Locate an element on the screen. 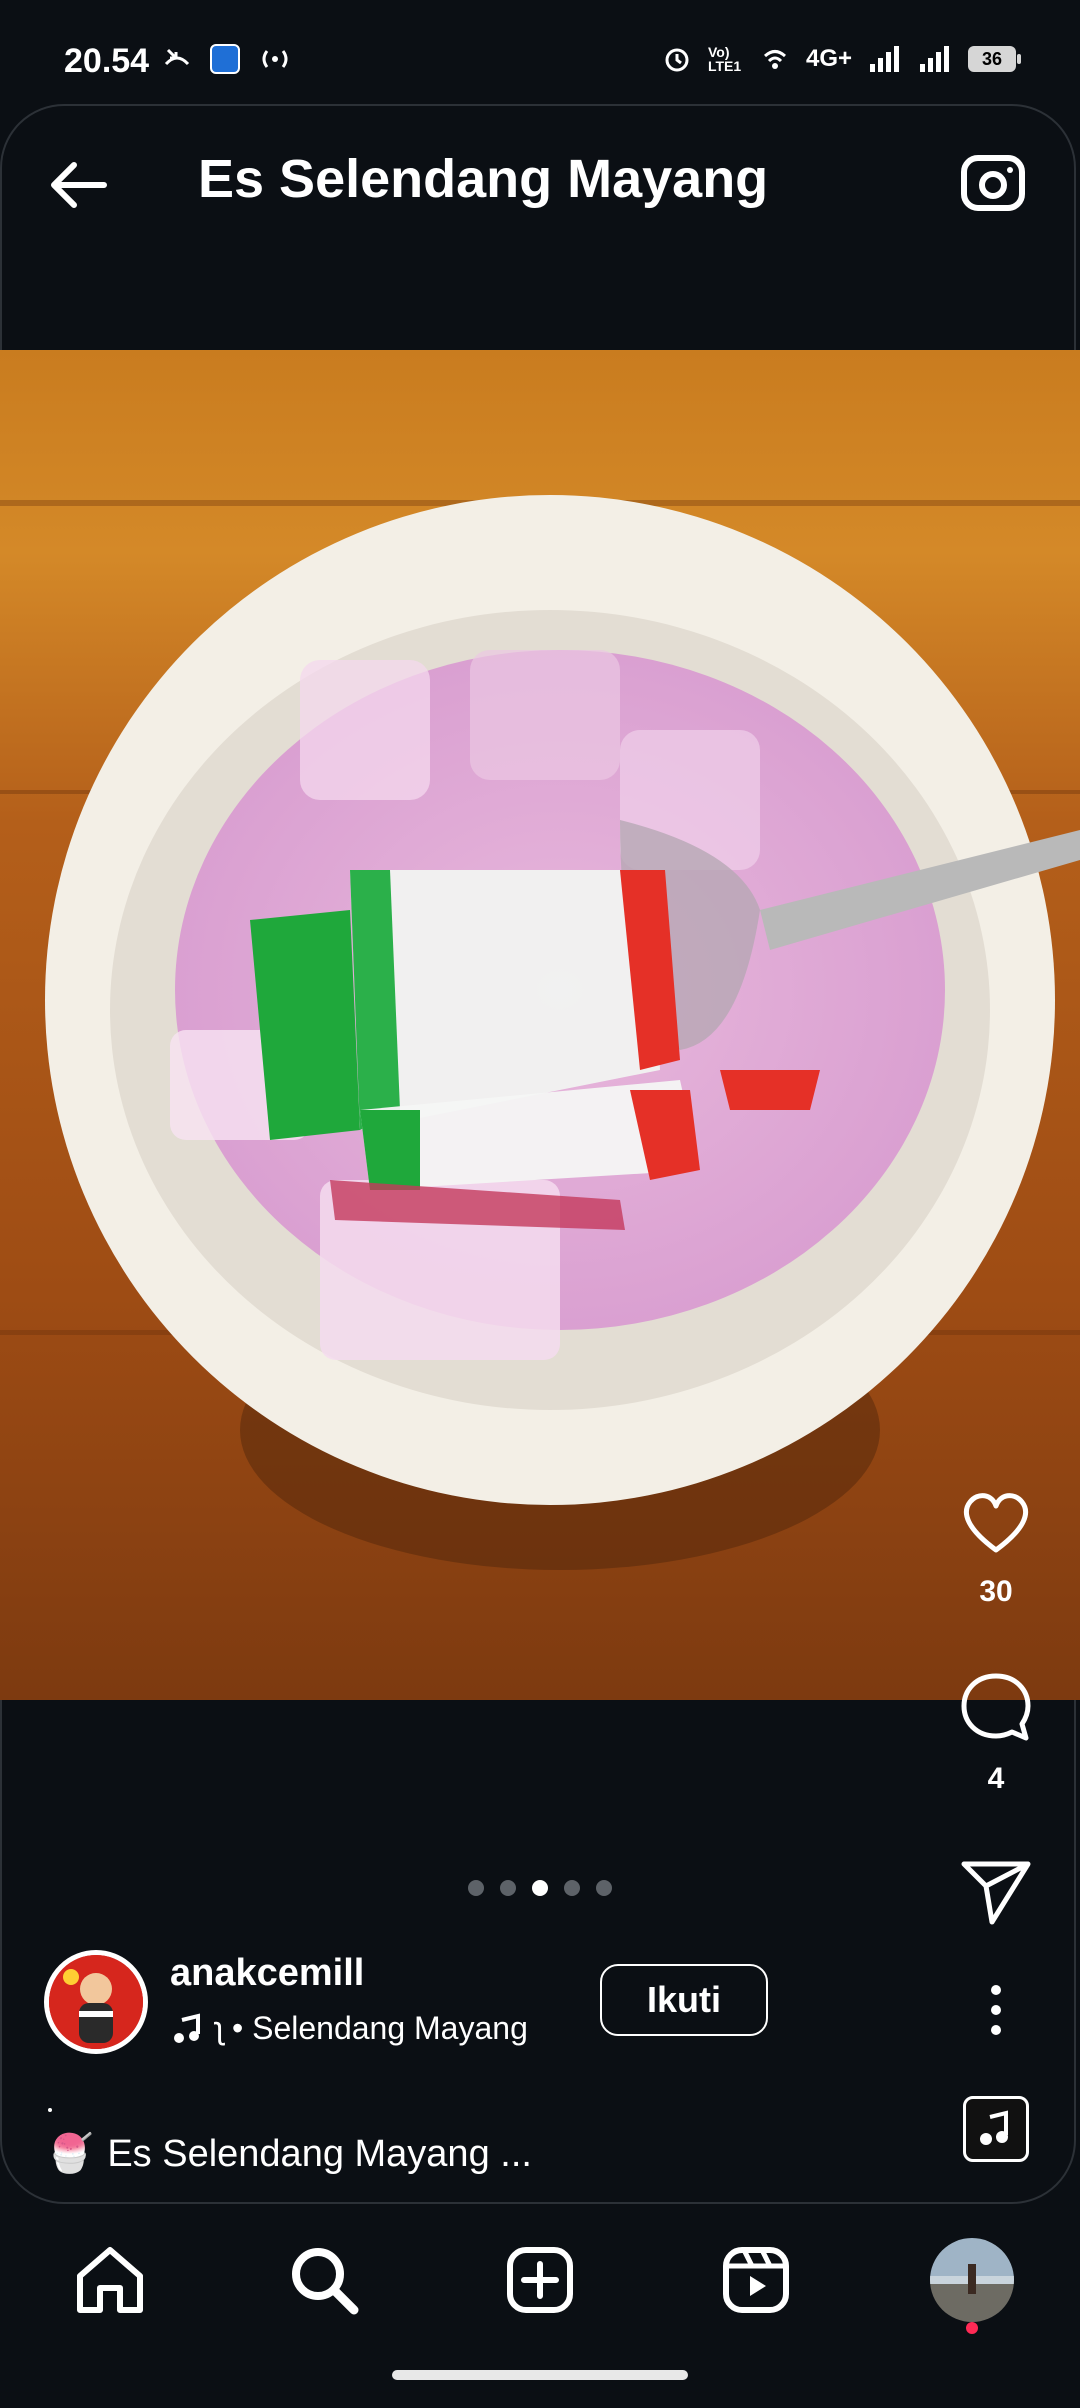 This screenshot has width=1080, height=2408. carousel-indicator is located at coordinates (540, 1888).